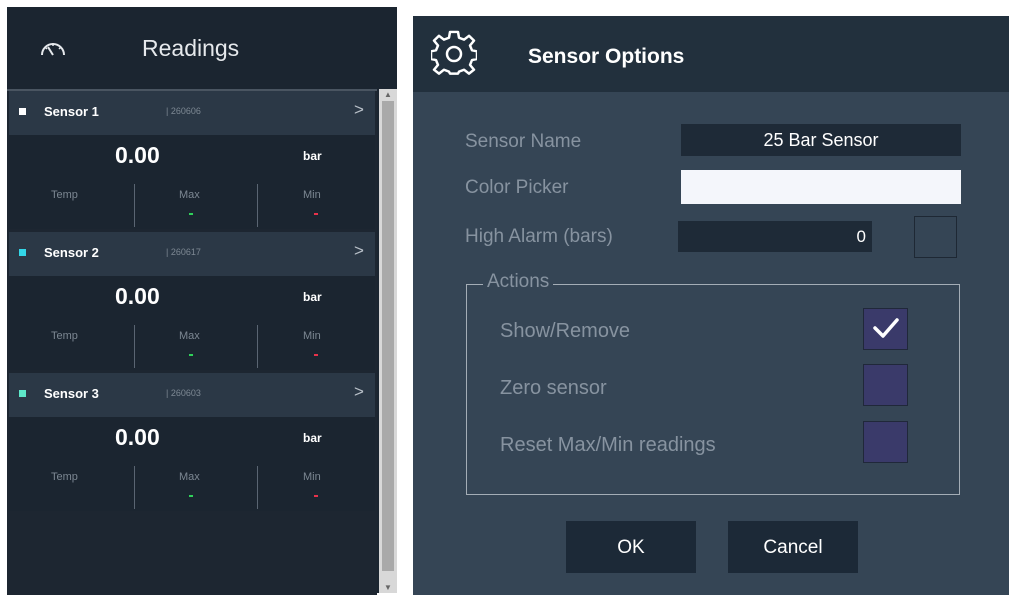 This screenshot has height=595, width=1010. What do you see at coordinates (518, 282) in the screenshot?
I see `actions-legend: Actions` at bounding box center [518, 282].